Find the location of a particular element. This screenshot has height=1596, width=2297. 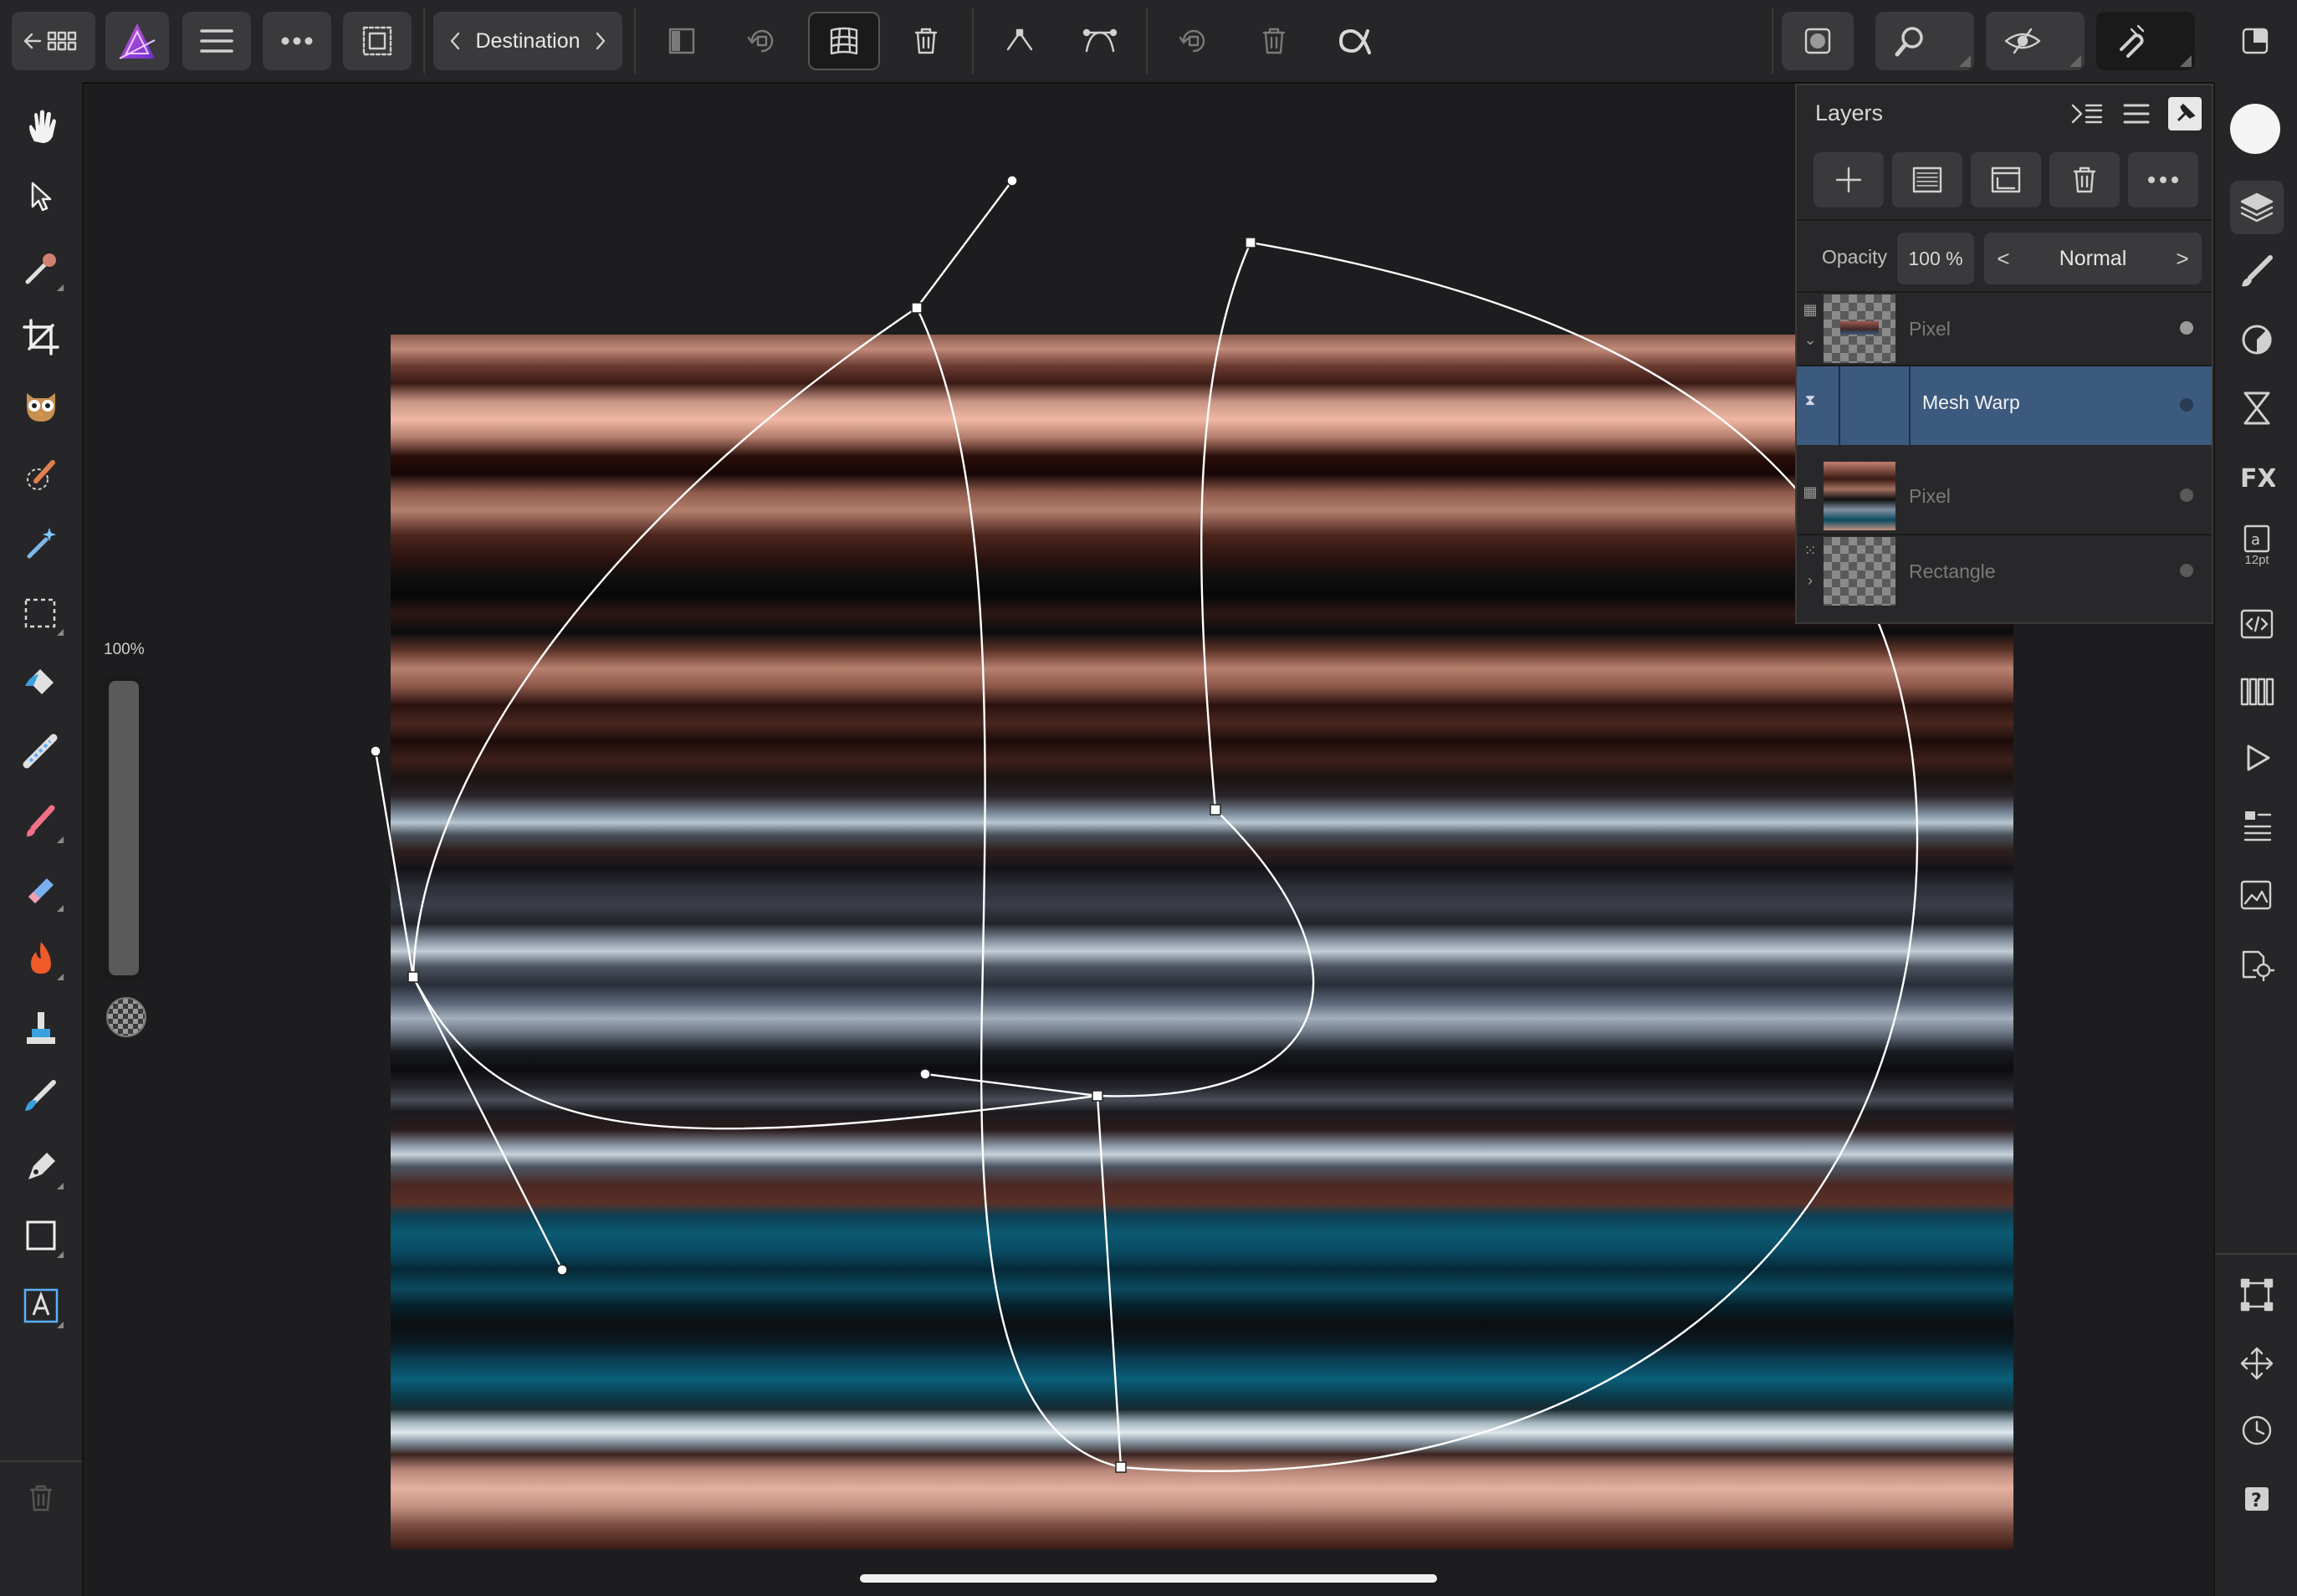

liquify-tool is located at coordinates (41, 406).